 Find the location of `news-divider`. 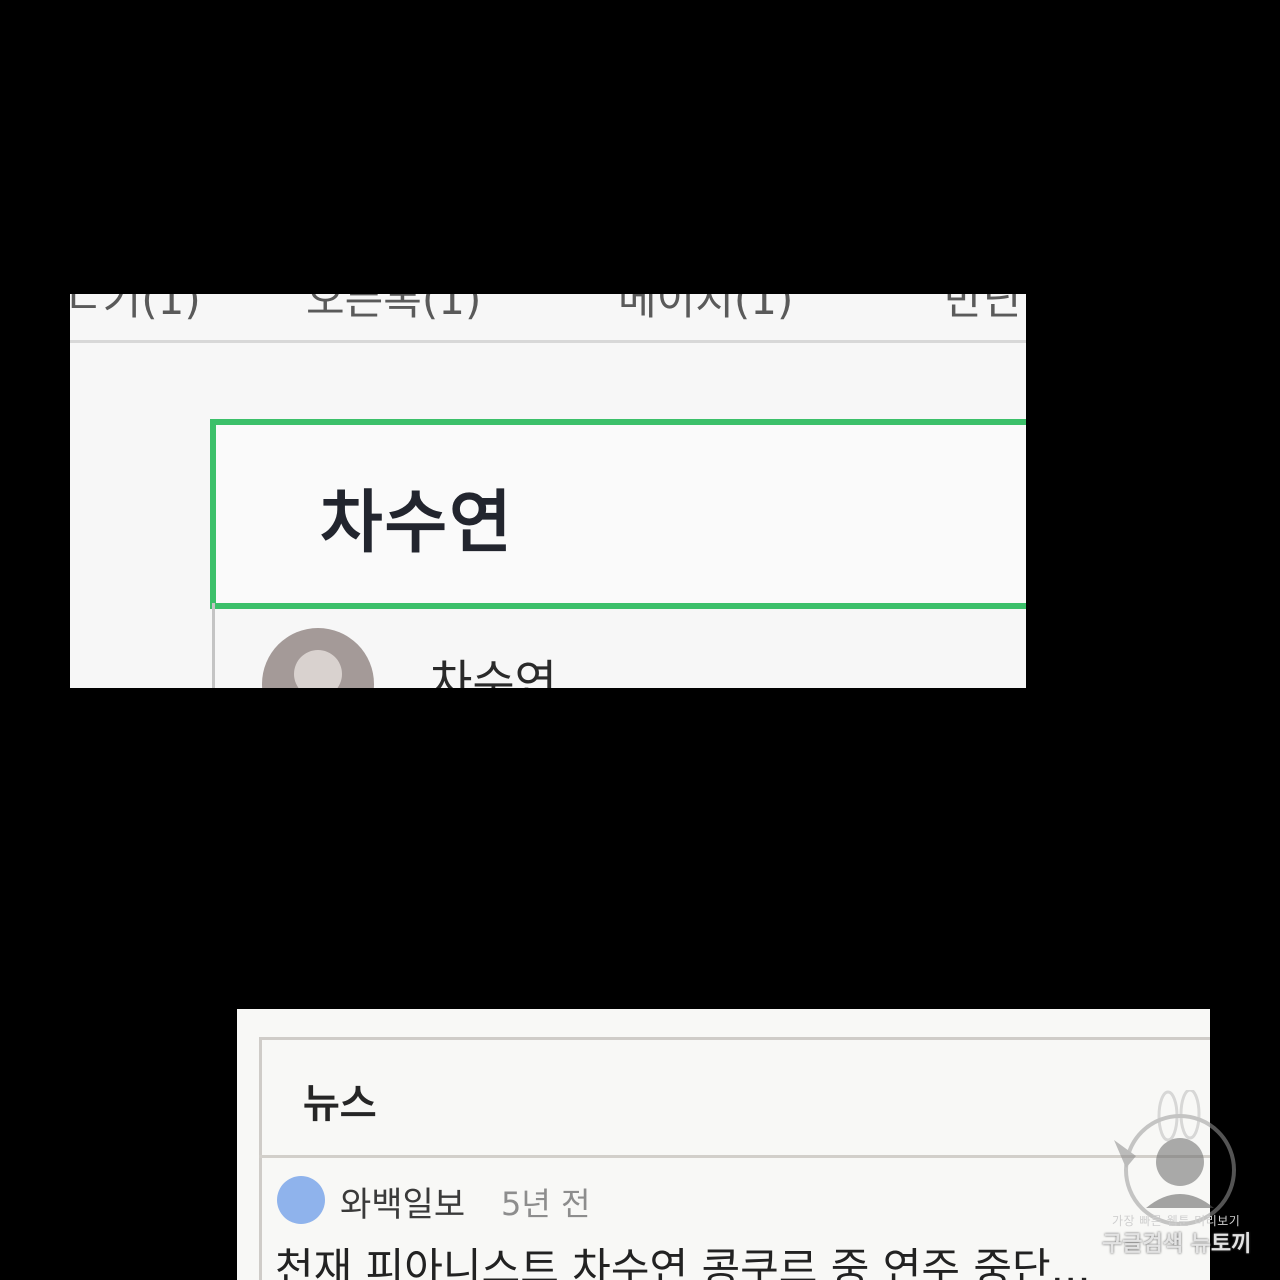

news-divider is located at coordinates (734, 1156).